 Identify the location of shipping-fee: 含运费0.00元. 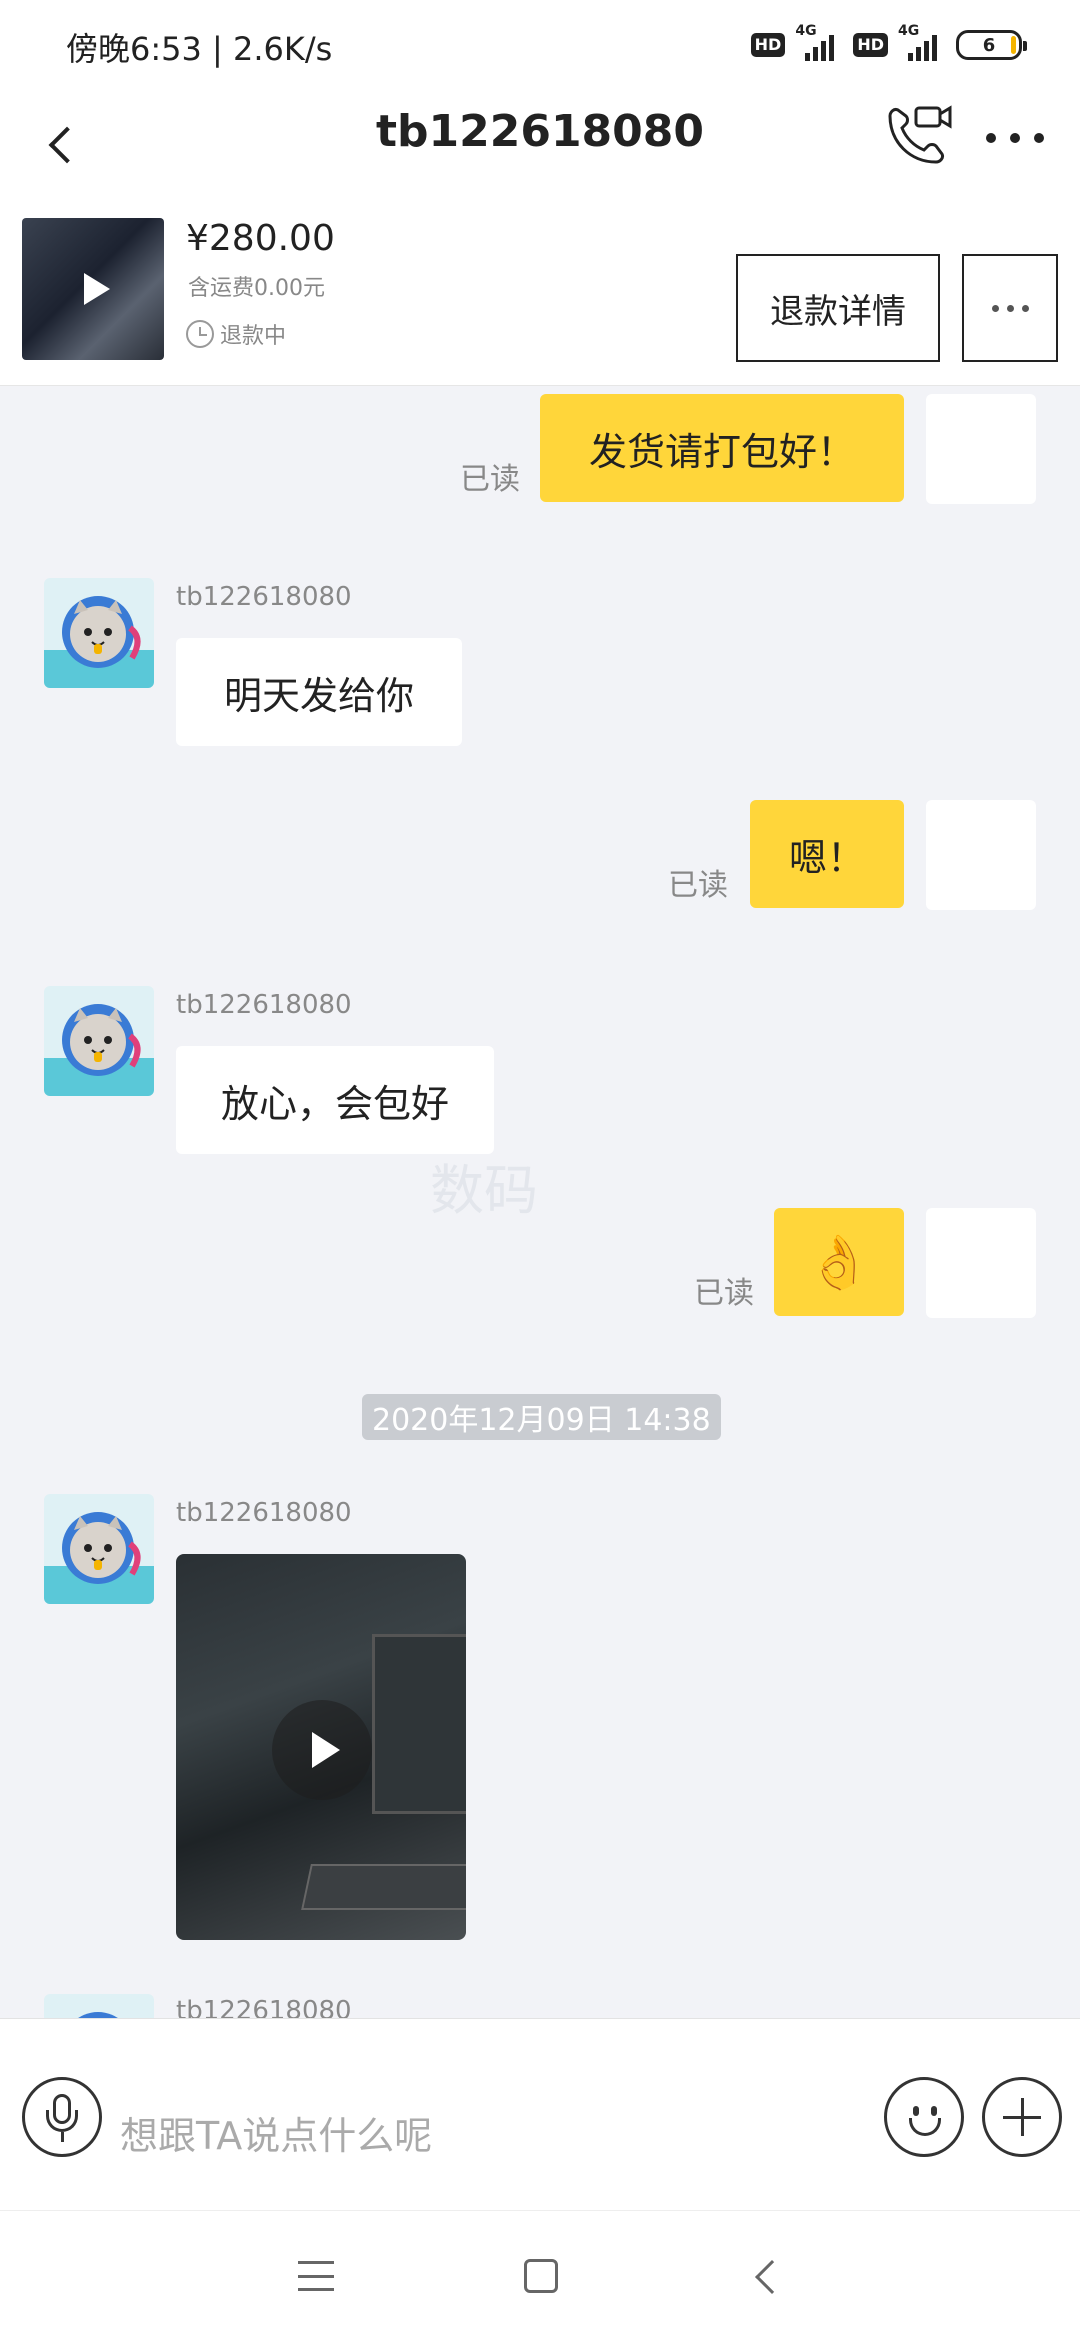
(256, 288).